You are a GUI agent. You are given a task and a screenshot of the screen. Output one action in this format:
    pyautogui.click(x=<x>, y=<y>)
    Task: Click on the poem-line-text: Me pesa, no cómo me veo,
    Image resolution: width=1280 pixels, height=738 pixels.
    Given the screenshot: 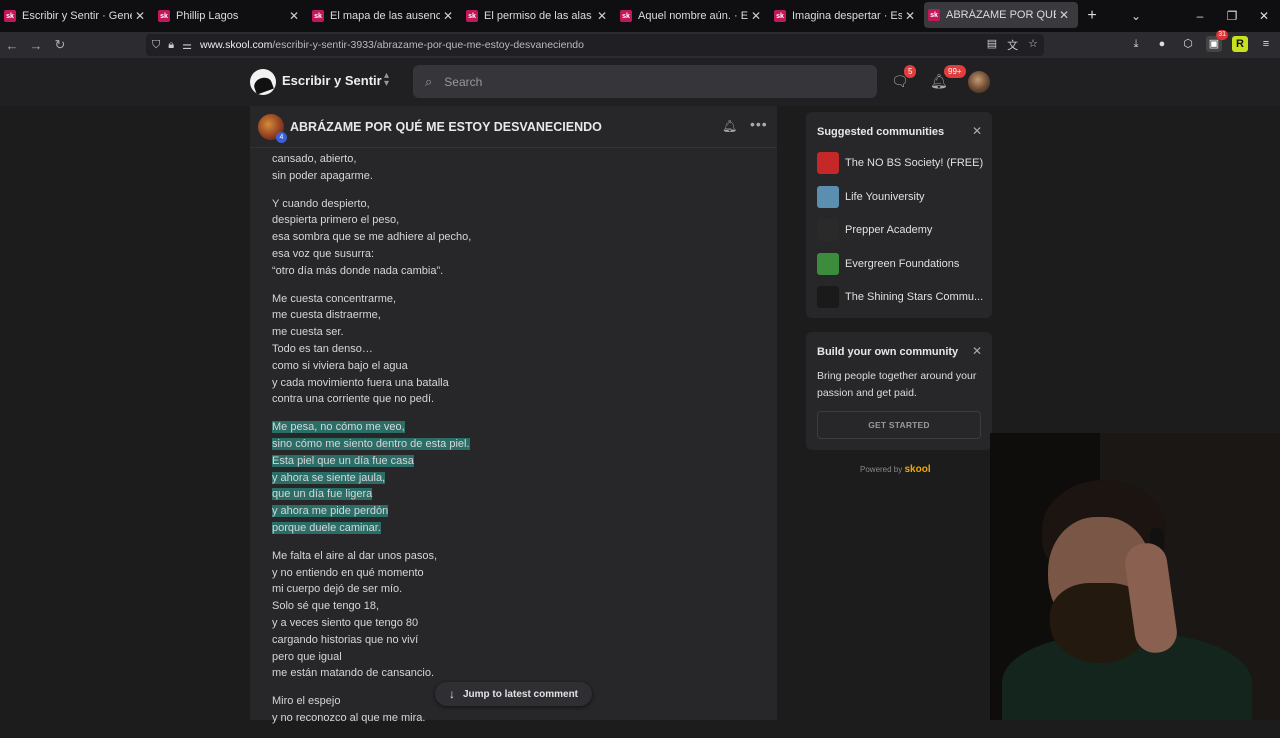 What is the action you would take?
    pyautogui.click(x=338, y=427)
    